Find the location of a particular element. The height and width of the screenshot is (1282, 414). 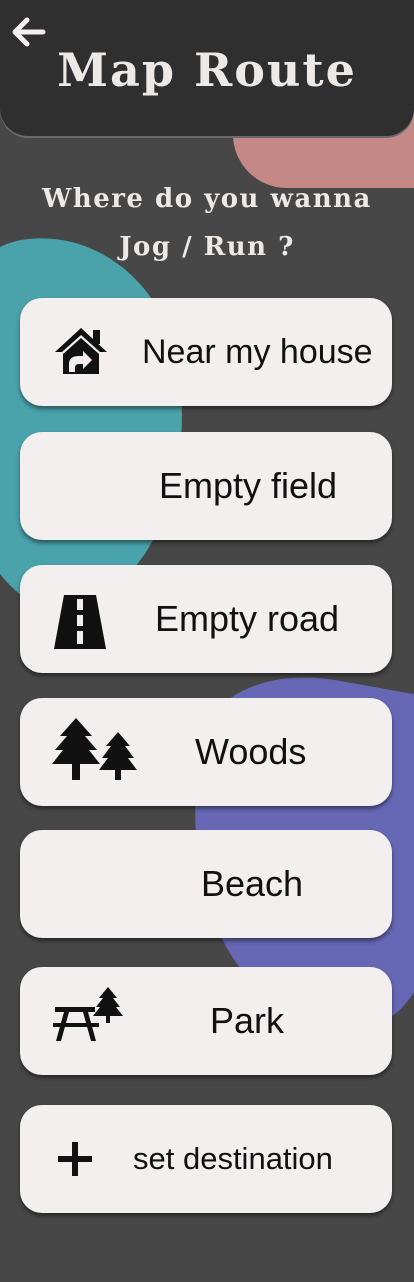

road-icon is located at coordinates (80, 622).